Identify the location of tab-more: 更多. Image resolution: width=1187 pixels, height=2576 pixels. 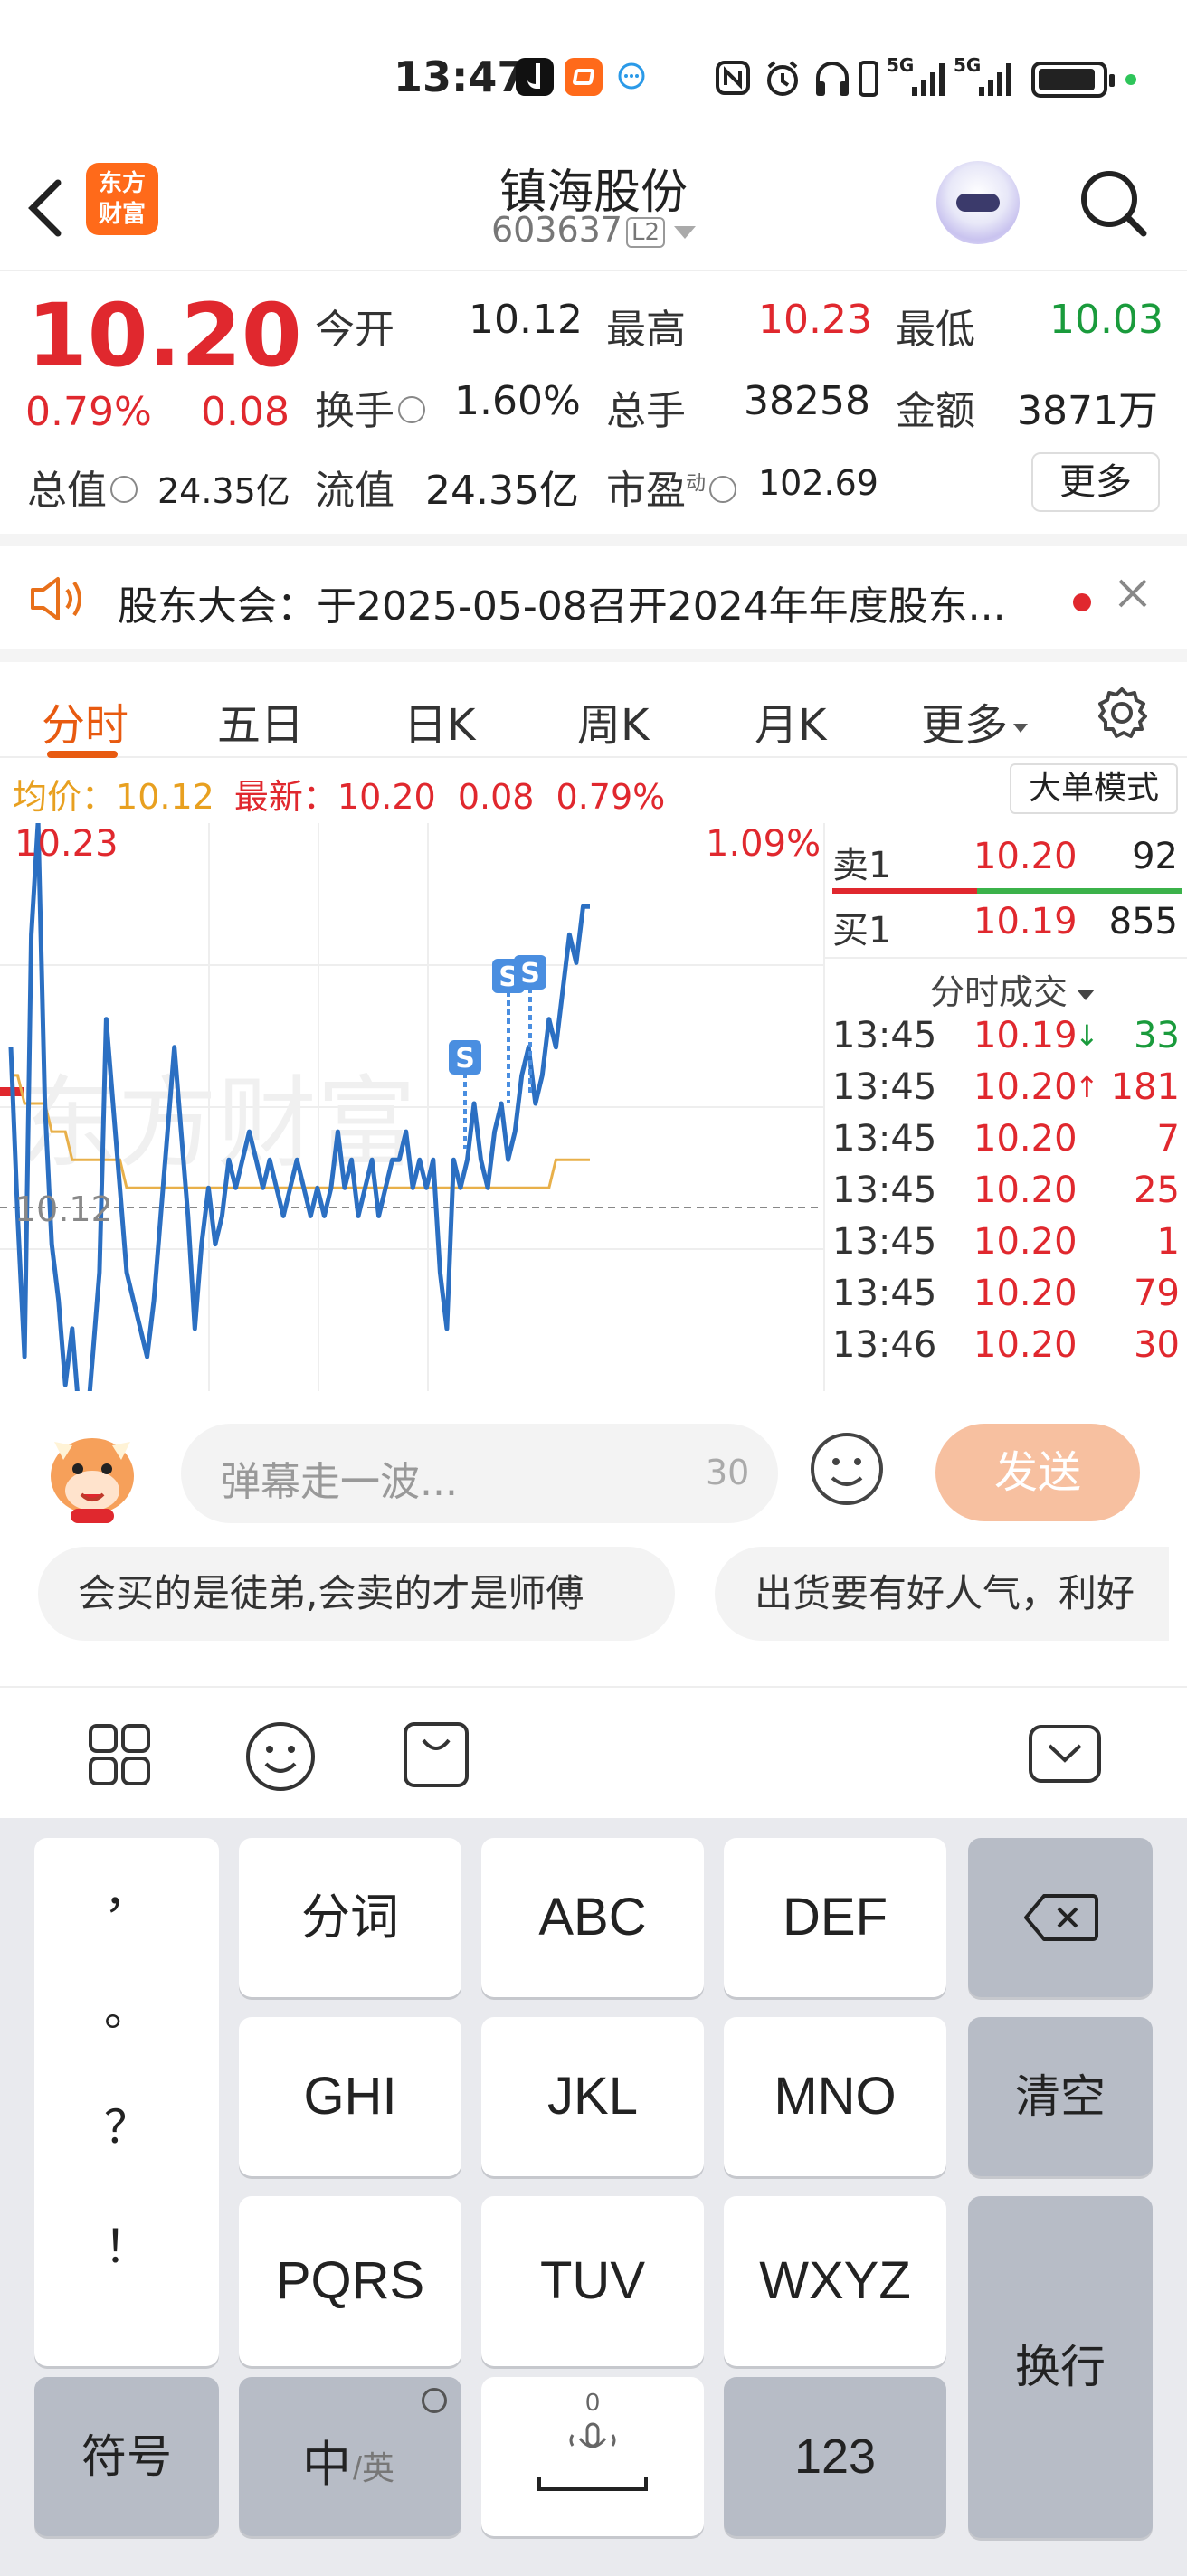
(975, 721).